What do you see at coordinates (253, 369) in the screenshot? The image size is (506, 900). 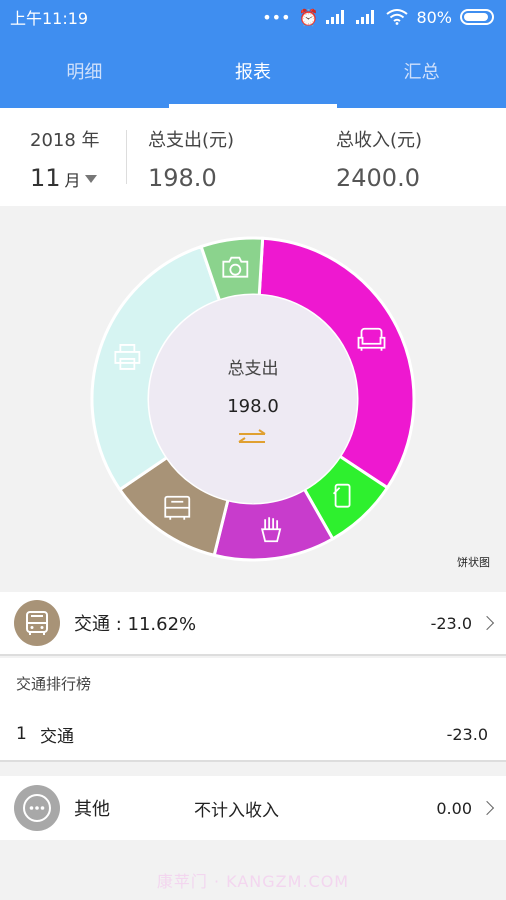 I see `donut-center-label: 总支出` at bounding box center [253, 369].